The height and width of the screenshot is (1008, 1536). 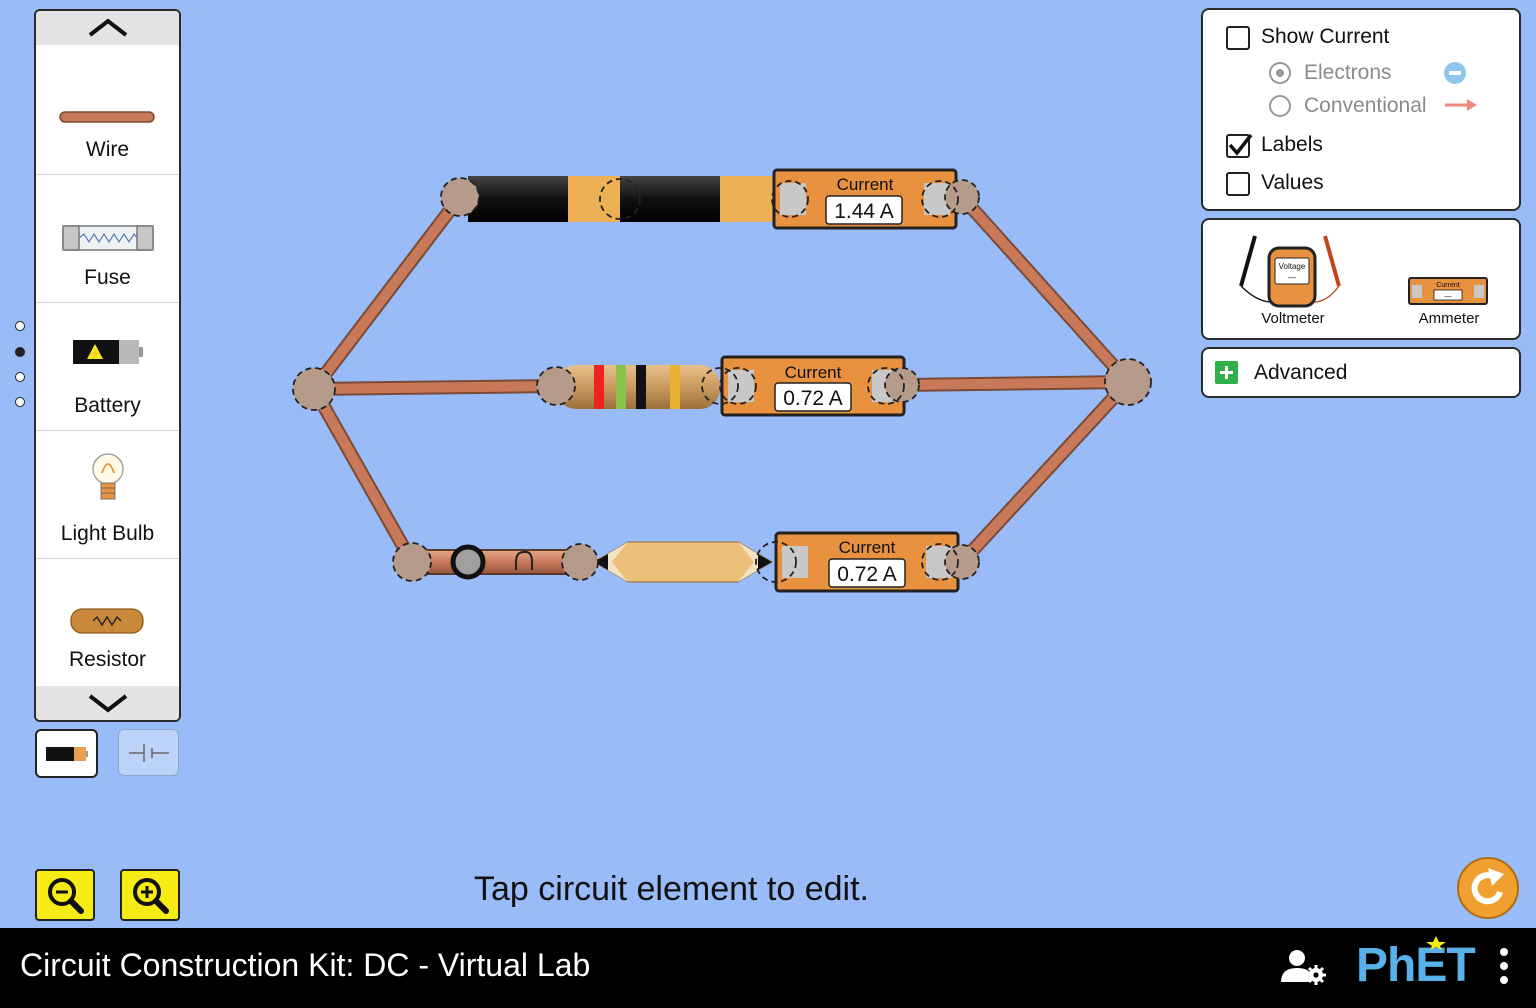 What do you see at coordinates (864, 211) in the screenshot?
I see `ammeter-reading: 1.44 A` at bounding box center [864, 211].